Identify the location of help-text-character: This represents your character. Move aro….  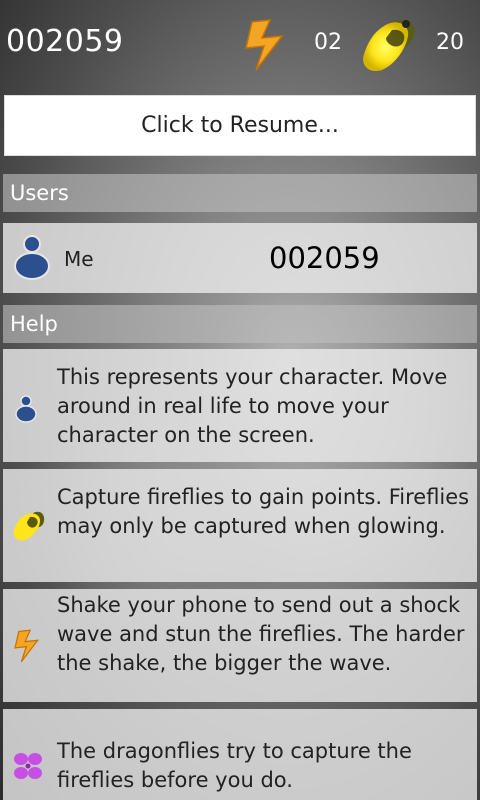
(252, 406).